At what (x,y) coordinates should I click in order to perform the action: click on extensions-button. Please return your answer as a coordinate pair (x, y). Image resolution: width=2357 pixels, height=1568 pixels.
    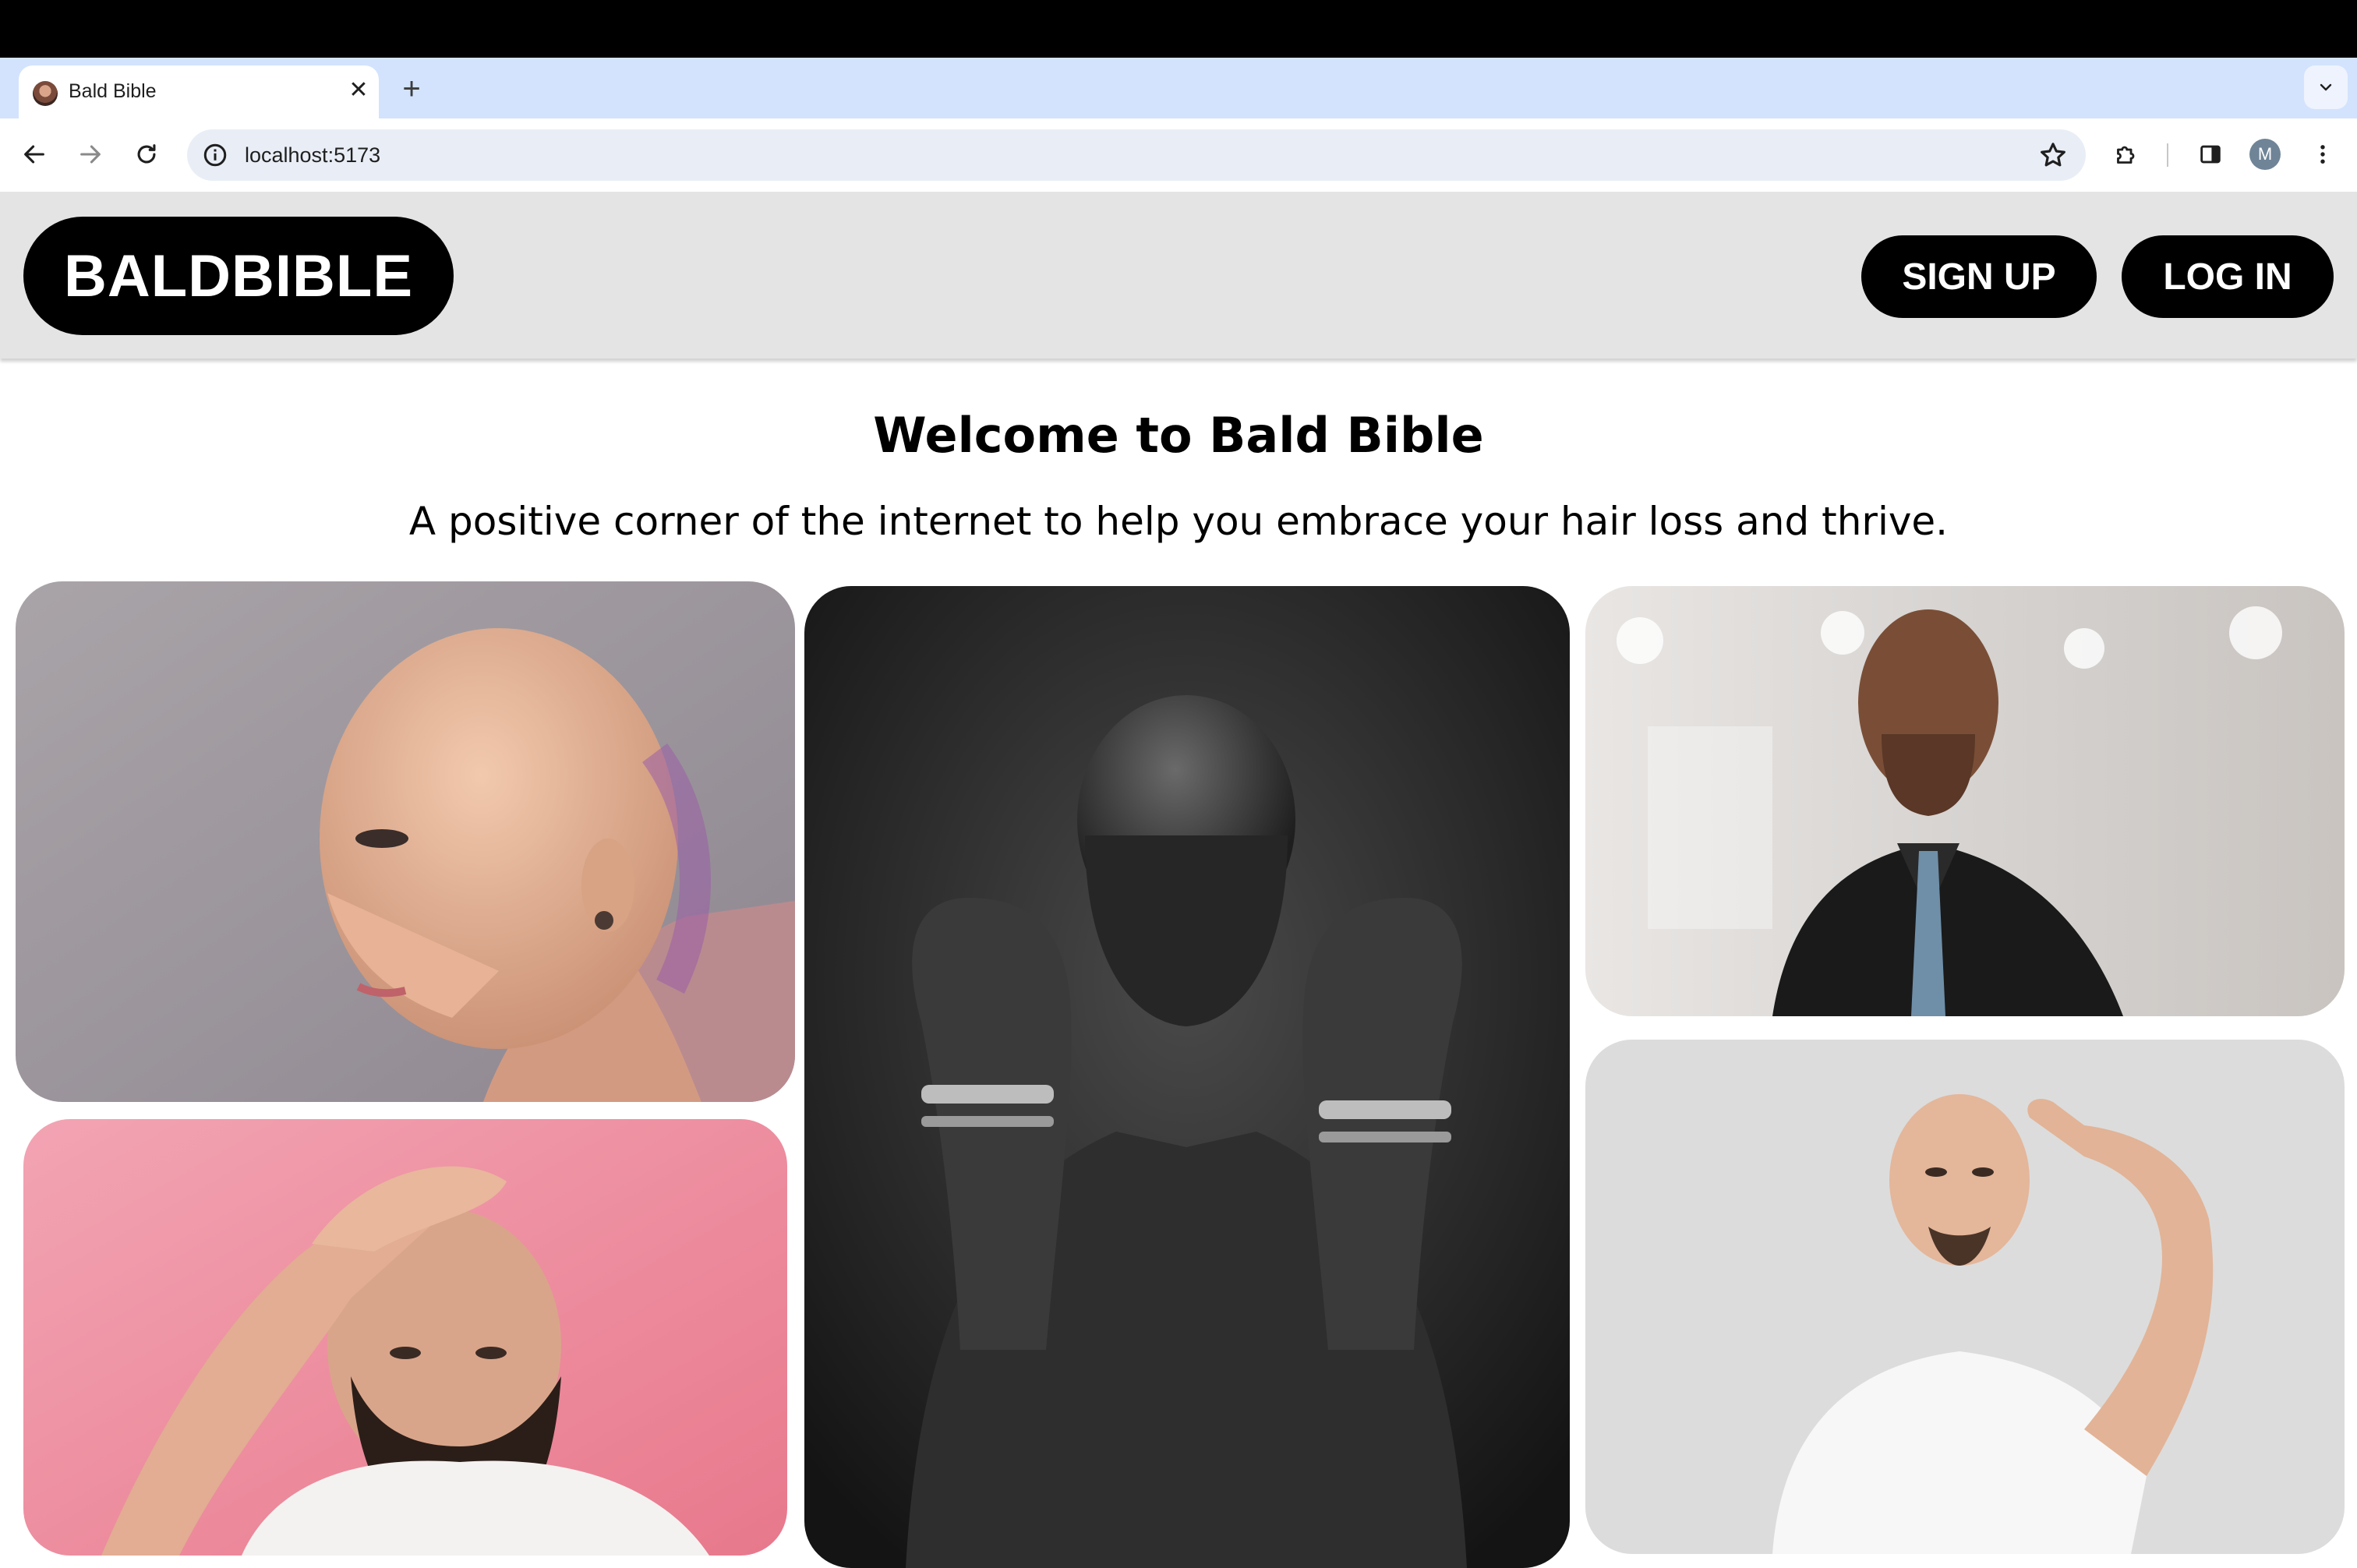
    Looking at the image, I should click on (2126, 154).